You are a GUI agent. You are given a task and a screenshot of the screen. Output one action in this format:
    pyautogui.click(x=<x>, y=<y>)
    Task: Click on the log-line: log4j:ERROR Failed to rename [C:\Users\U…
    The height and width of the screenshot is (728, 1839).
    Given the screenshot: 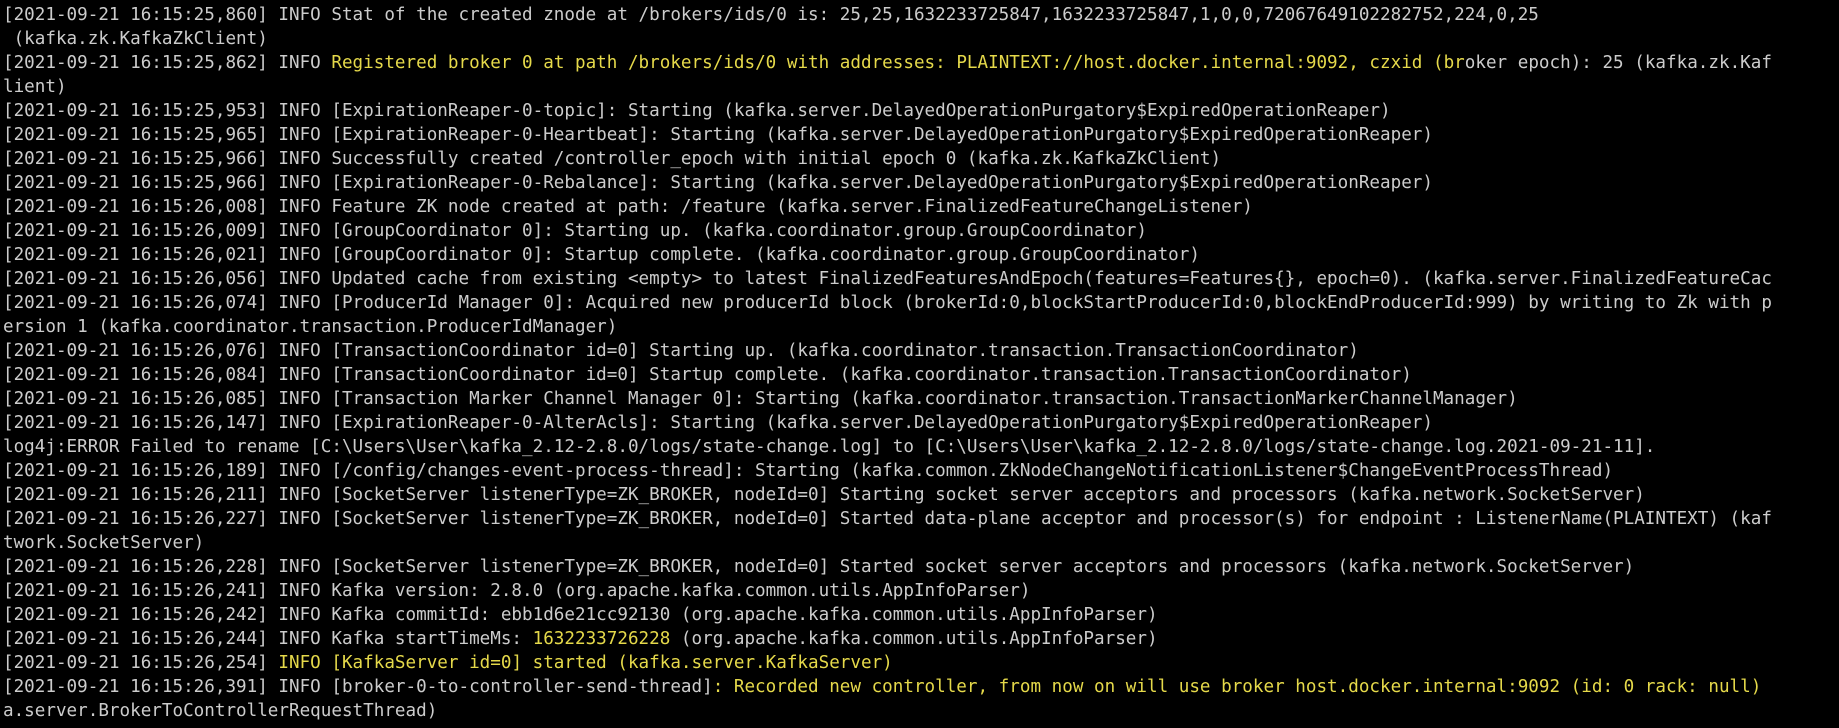 What is the action you would take?
    pyautogui.click(x=921, y=447)
    